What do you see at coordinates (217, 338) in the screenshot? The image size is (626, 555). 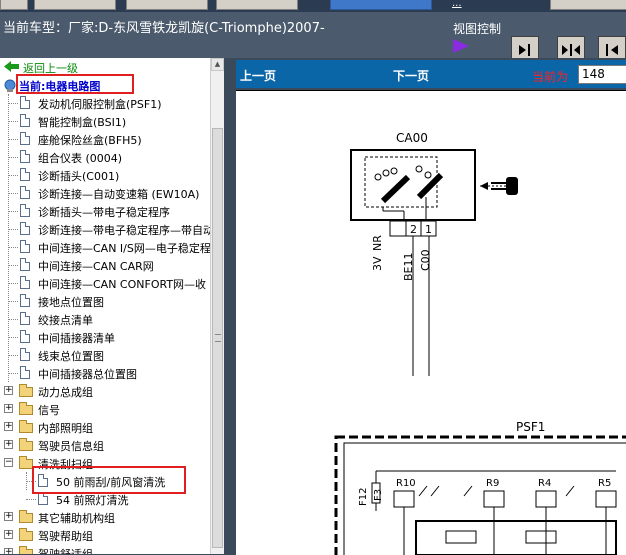 I see `scroll-thumb` at bounding box center [217, 338].